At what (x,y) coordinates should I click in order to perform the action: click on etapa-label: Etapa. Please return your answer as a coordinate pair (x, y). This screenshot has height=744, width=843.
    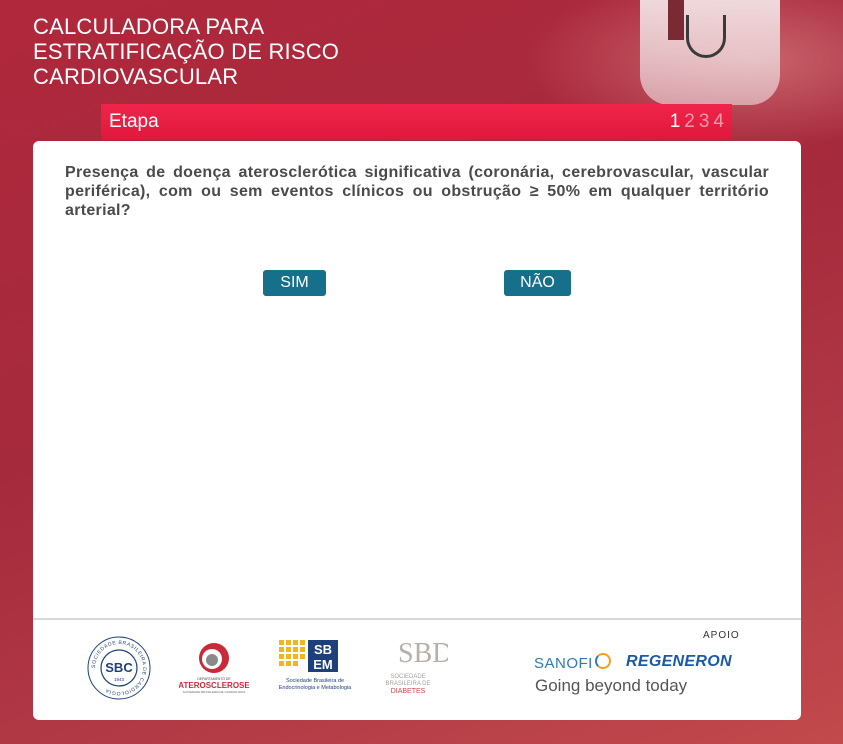
    Looking at the image, I should click on (134, 121).